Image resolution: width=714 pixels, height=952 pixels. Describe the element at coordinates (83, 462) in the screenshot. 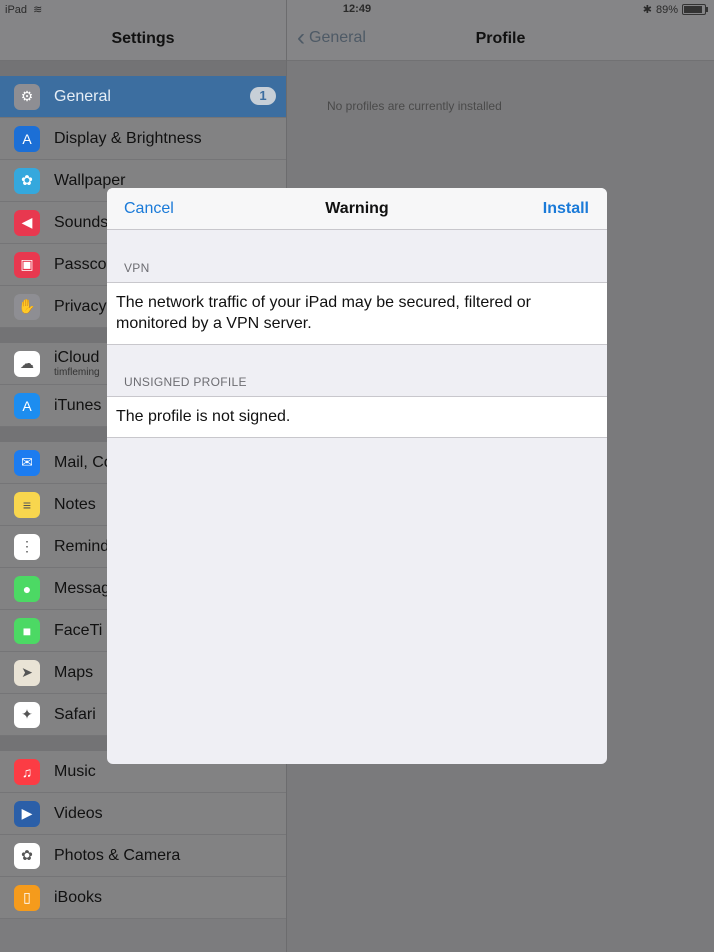

I see `sidebar-item-label: Mail, Co` at that location.